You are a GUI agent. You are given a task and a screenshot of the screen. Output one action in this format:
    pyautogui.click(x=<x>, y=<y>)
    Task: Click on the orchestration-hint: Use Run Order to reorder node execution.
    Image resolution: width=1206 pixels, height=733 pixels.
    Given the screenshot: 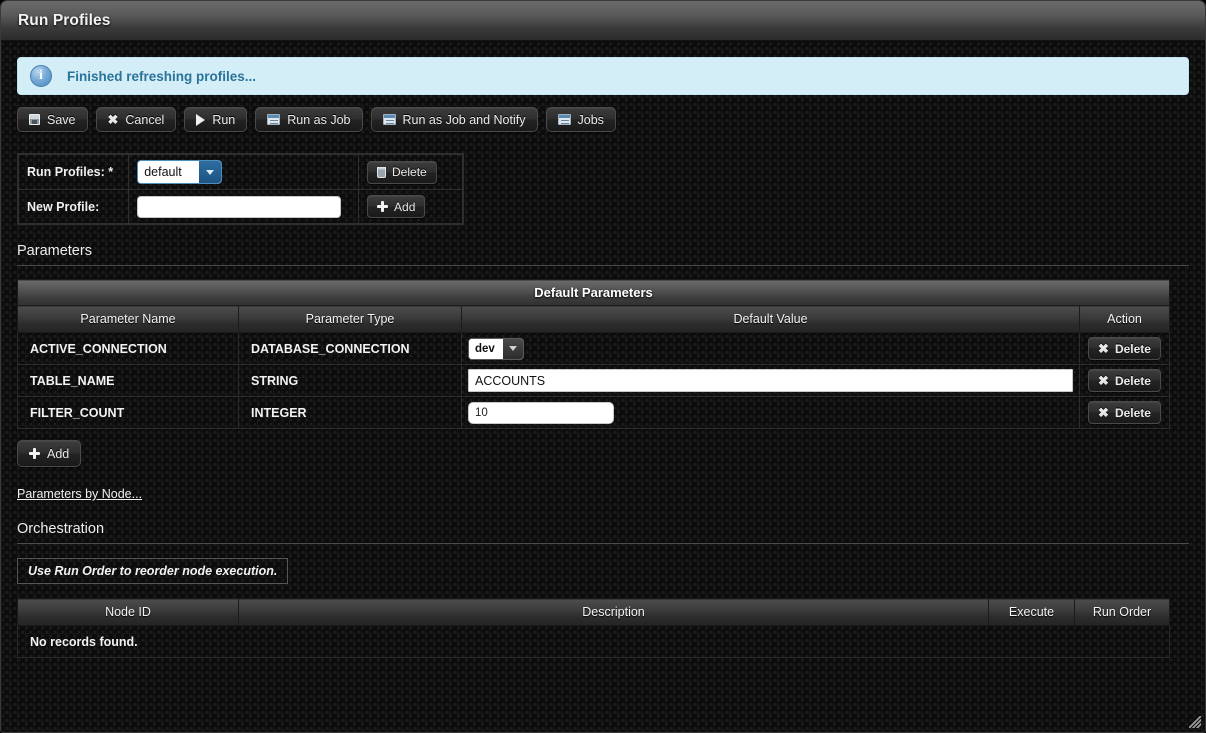 What is the action you would take?
    pyautogui.click(x=153, y=571)
    